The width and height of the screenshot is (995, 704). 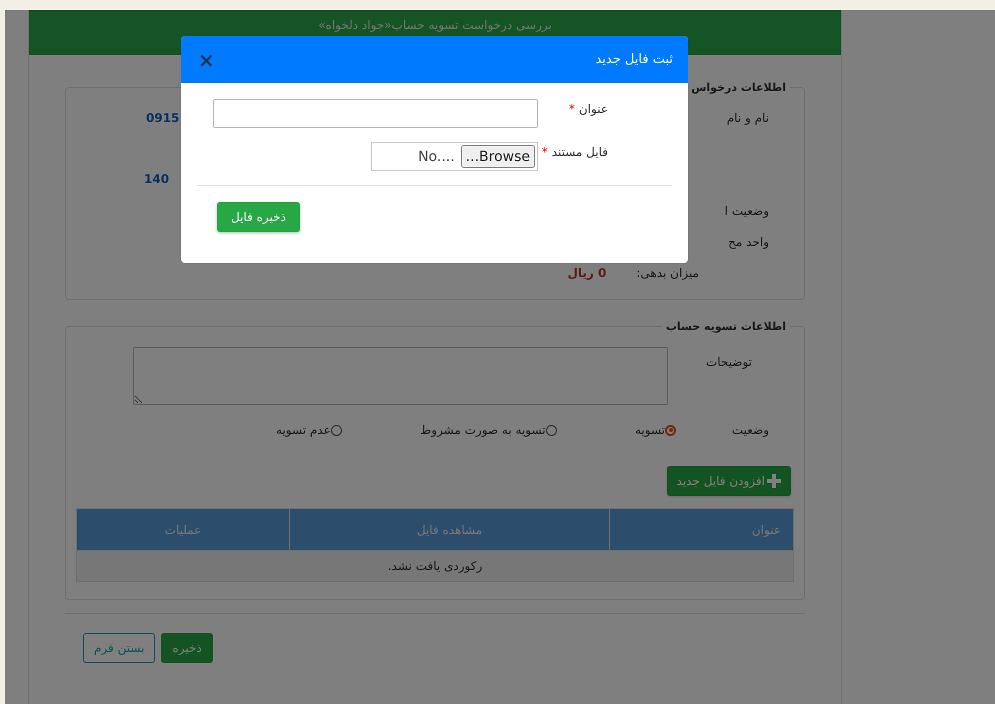 I want to click on column-header: مشاهده فایل, so click(x=450, y=529).